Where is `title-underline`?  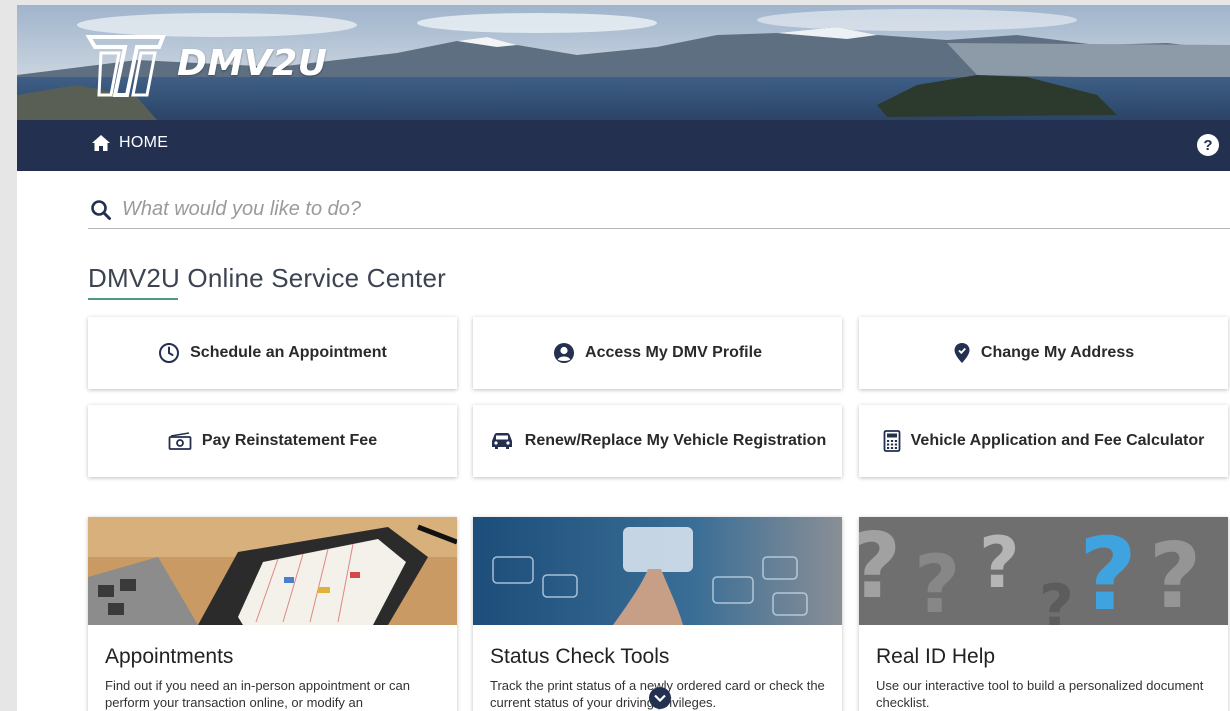 title-underline is located at coordinates (133, 299).